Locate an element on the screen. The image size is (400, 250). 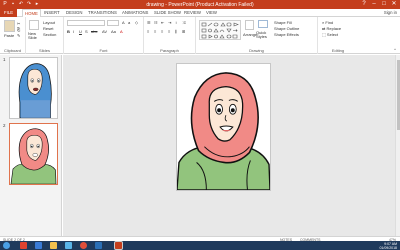
cut-icon: ✂ is located at coordinates (18, 23).